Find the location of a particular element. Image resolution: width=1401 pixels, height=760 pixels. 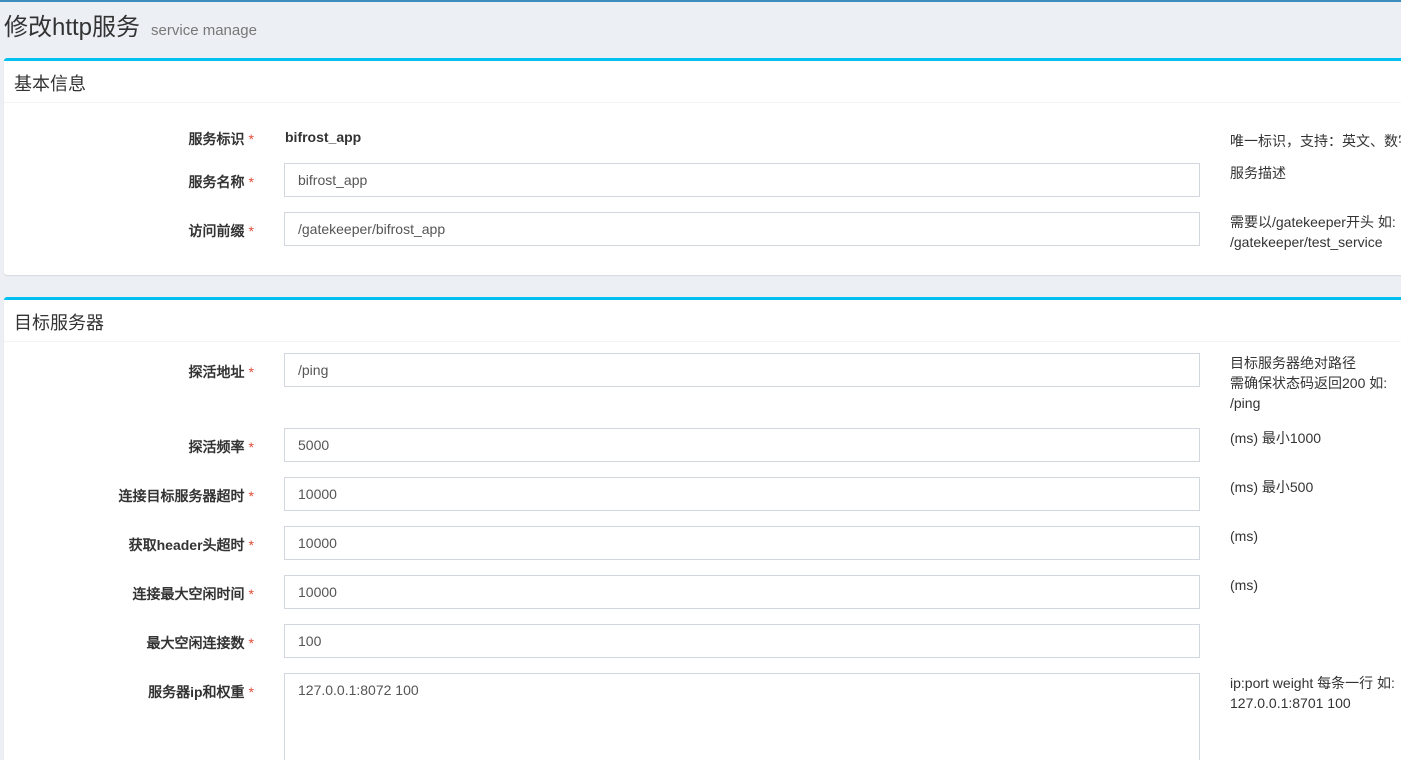

idle-time-input is located at coordinates (742, 592).